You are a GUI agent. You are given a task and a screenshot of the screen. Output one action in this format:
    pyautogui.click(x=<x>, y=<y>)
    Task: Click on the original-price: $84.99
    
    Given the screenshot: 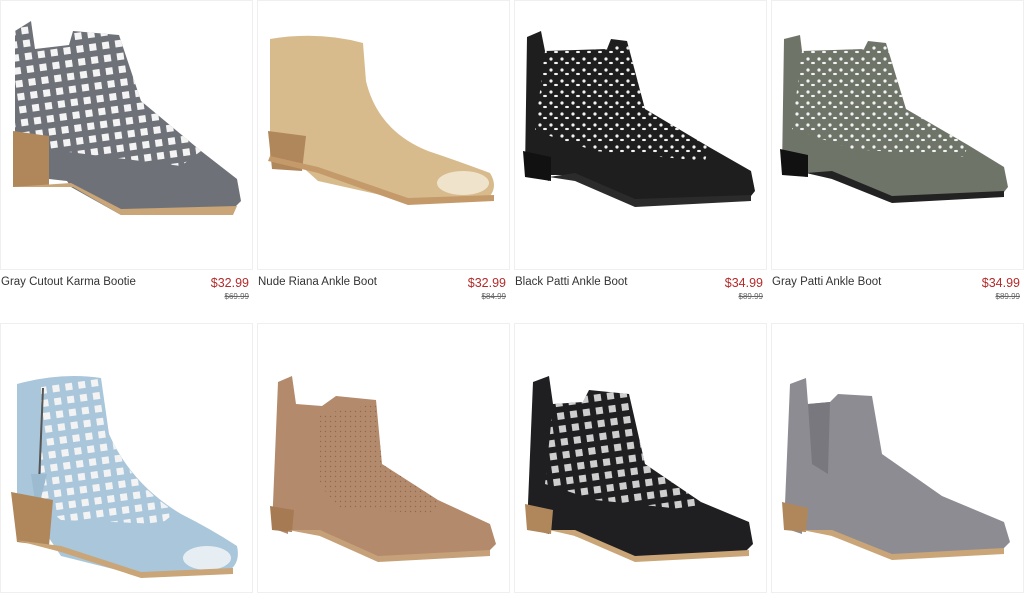 What is the action you would take?
    pyautogui.click(x=493, y=296)
    